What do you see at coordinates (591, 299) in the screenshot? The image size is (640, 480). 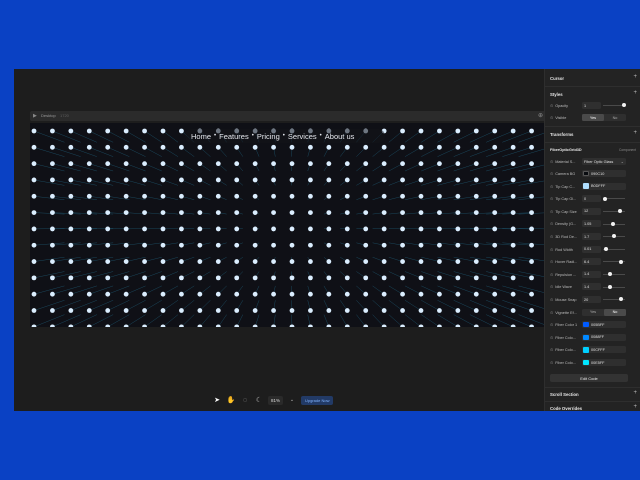 I see `number-input: 20` at bounding box center [591, 299].